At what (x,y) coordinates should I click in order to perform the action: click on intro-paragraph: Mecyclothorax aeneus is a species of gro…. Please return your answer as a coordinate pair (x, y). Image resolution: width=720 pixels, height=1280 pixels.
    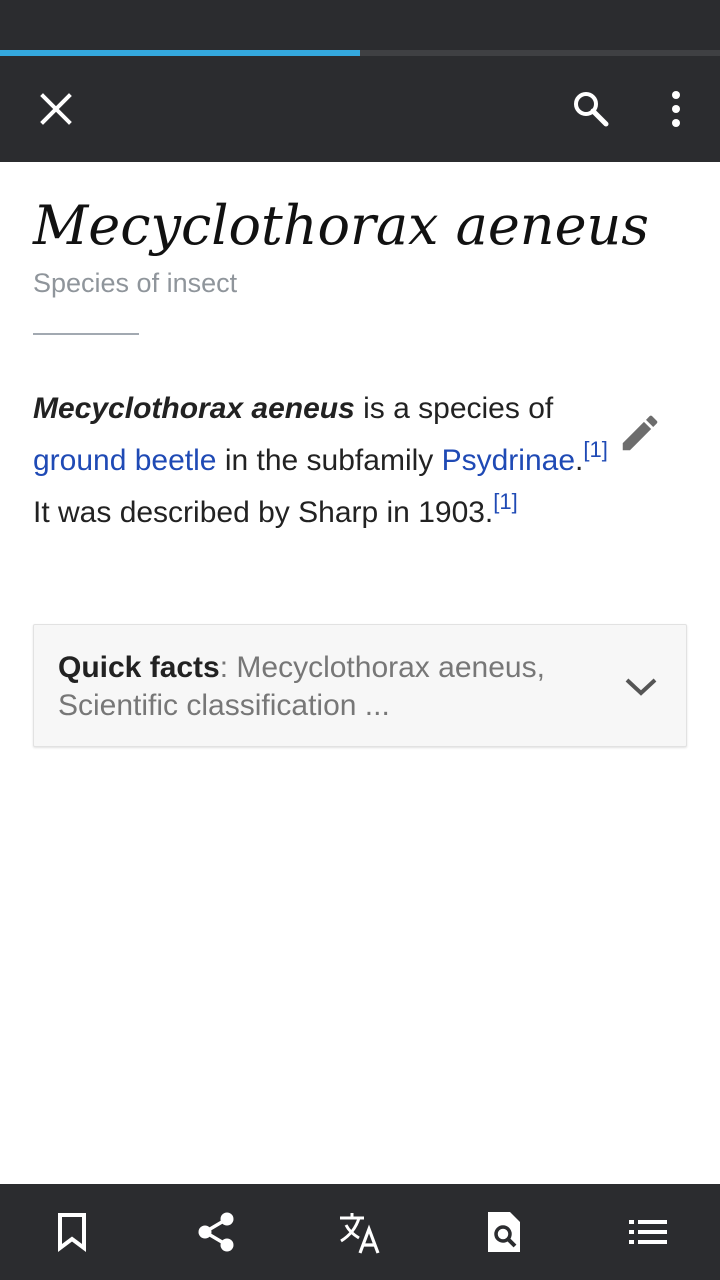
    Looking at the image, I should click on (325, 461).